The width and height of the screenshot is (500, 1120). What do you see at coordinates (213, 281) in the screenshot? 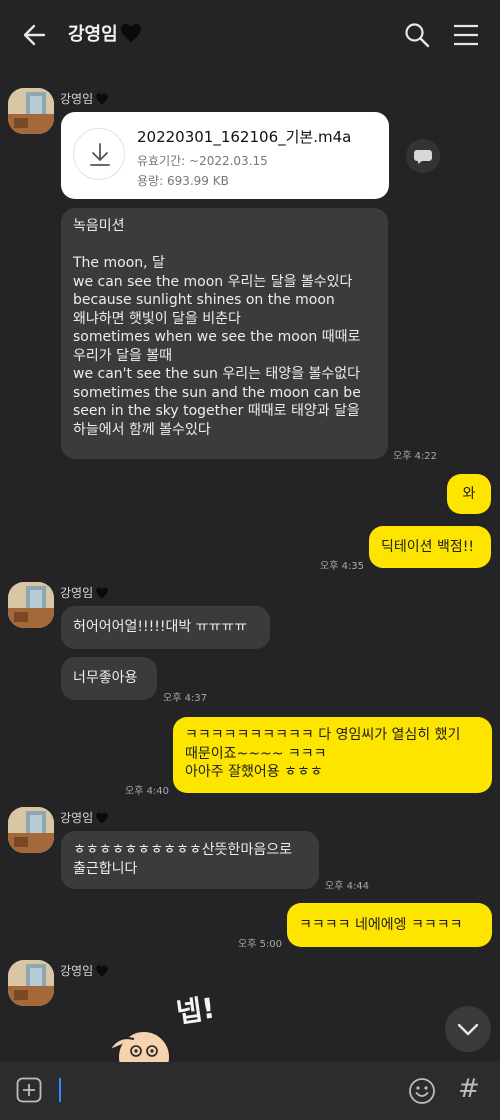
I see `message-line: we can see the moon 우리는 달을 볼수있다` at bounding box center [213, 281].